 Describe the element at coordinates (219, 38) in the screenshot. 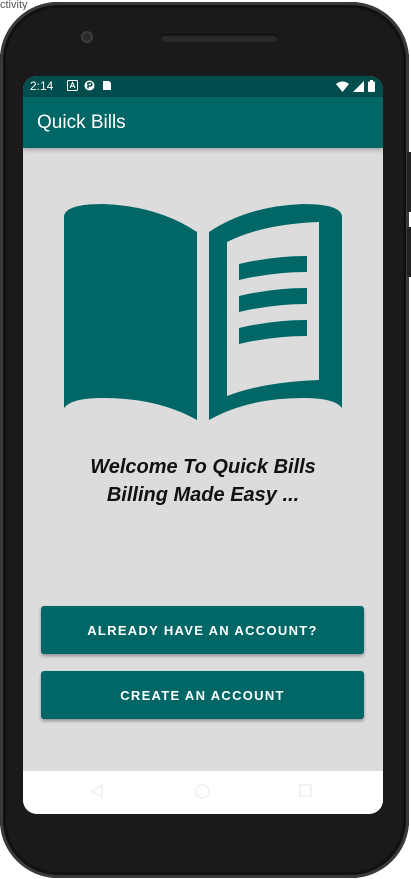

I see `earpiece-speaker` at that location.